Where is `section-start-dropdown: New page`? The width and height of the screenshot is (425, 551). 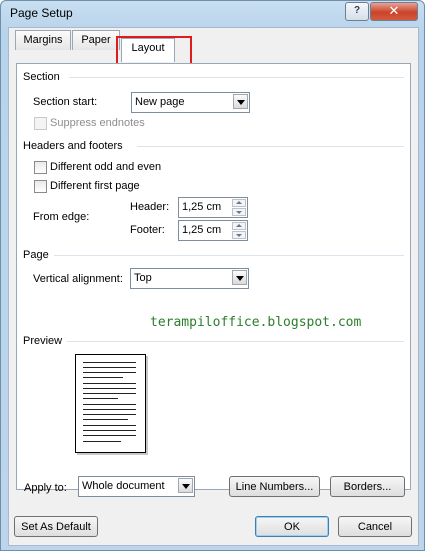
section-start-dropdown: New page is located at coordinates (190, 102).